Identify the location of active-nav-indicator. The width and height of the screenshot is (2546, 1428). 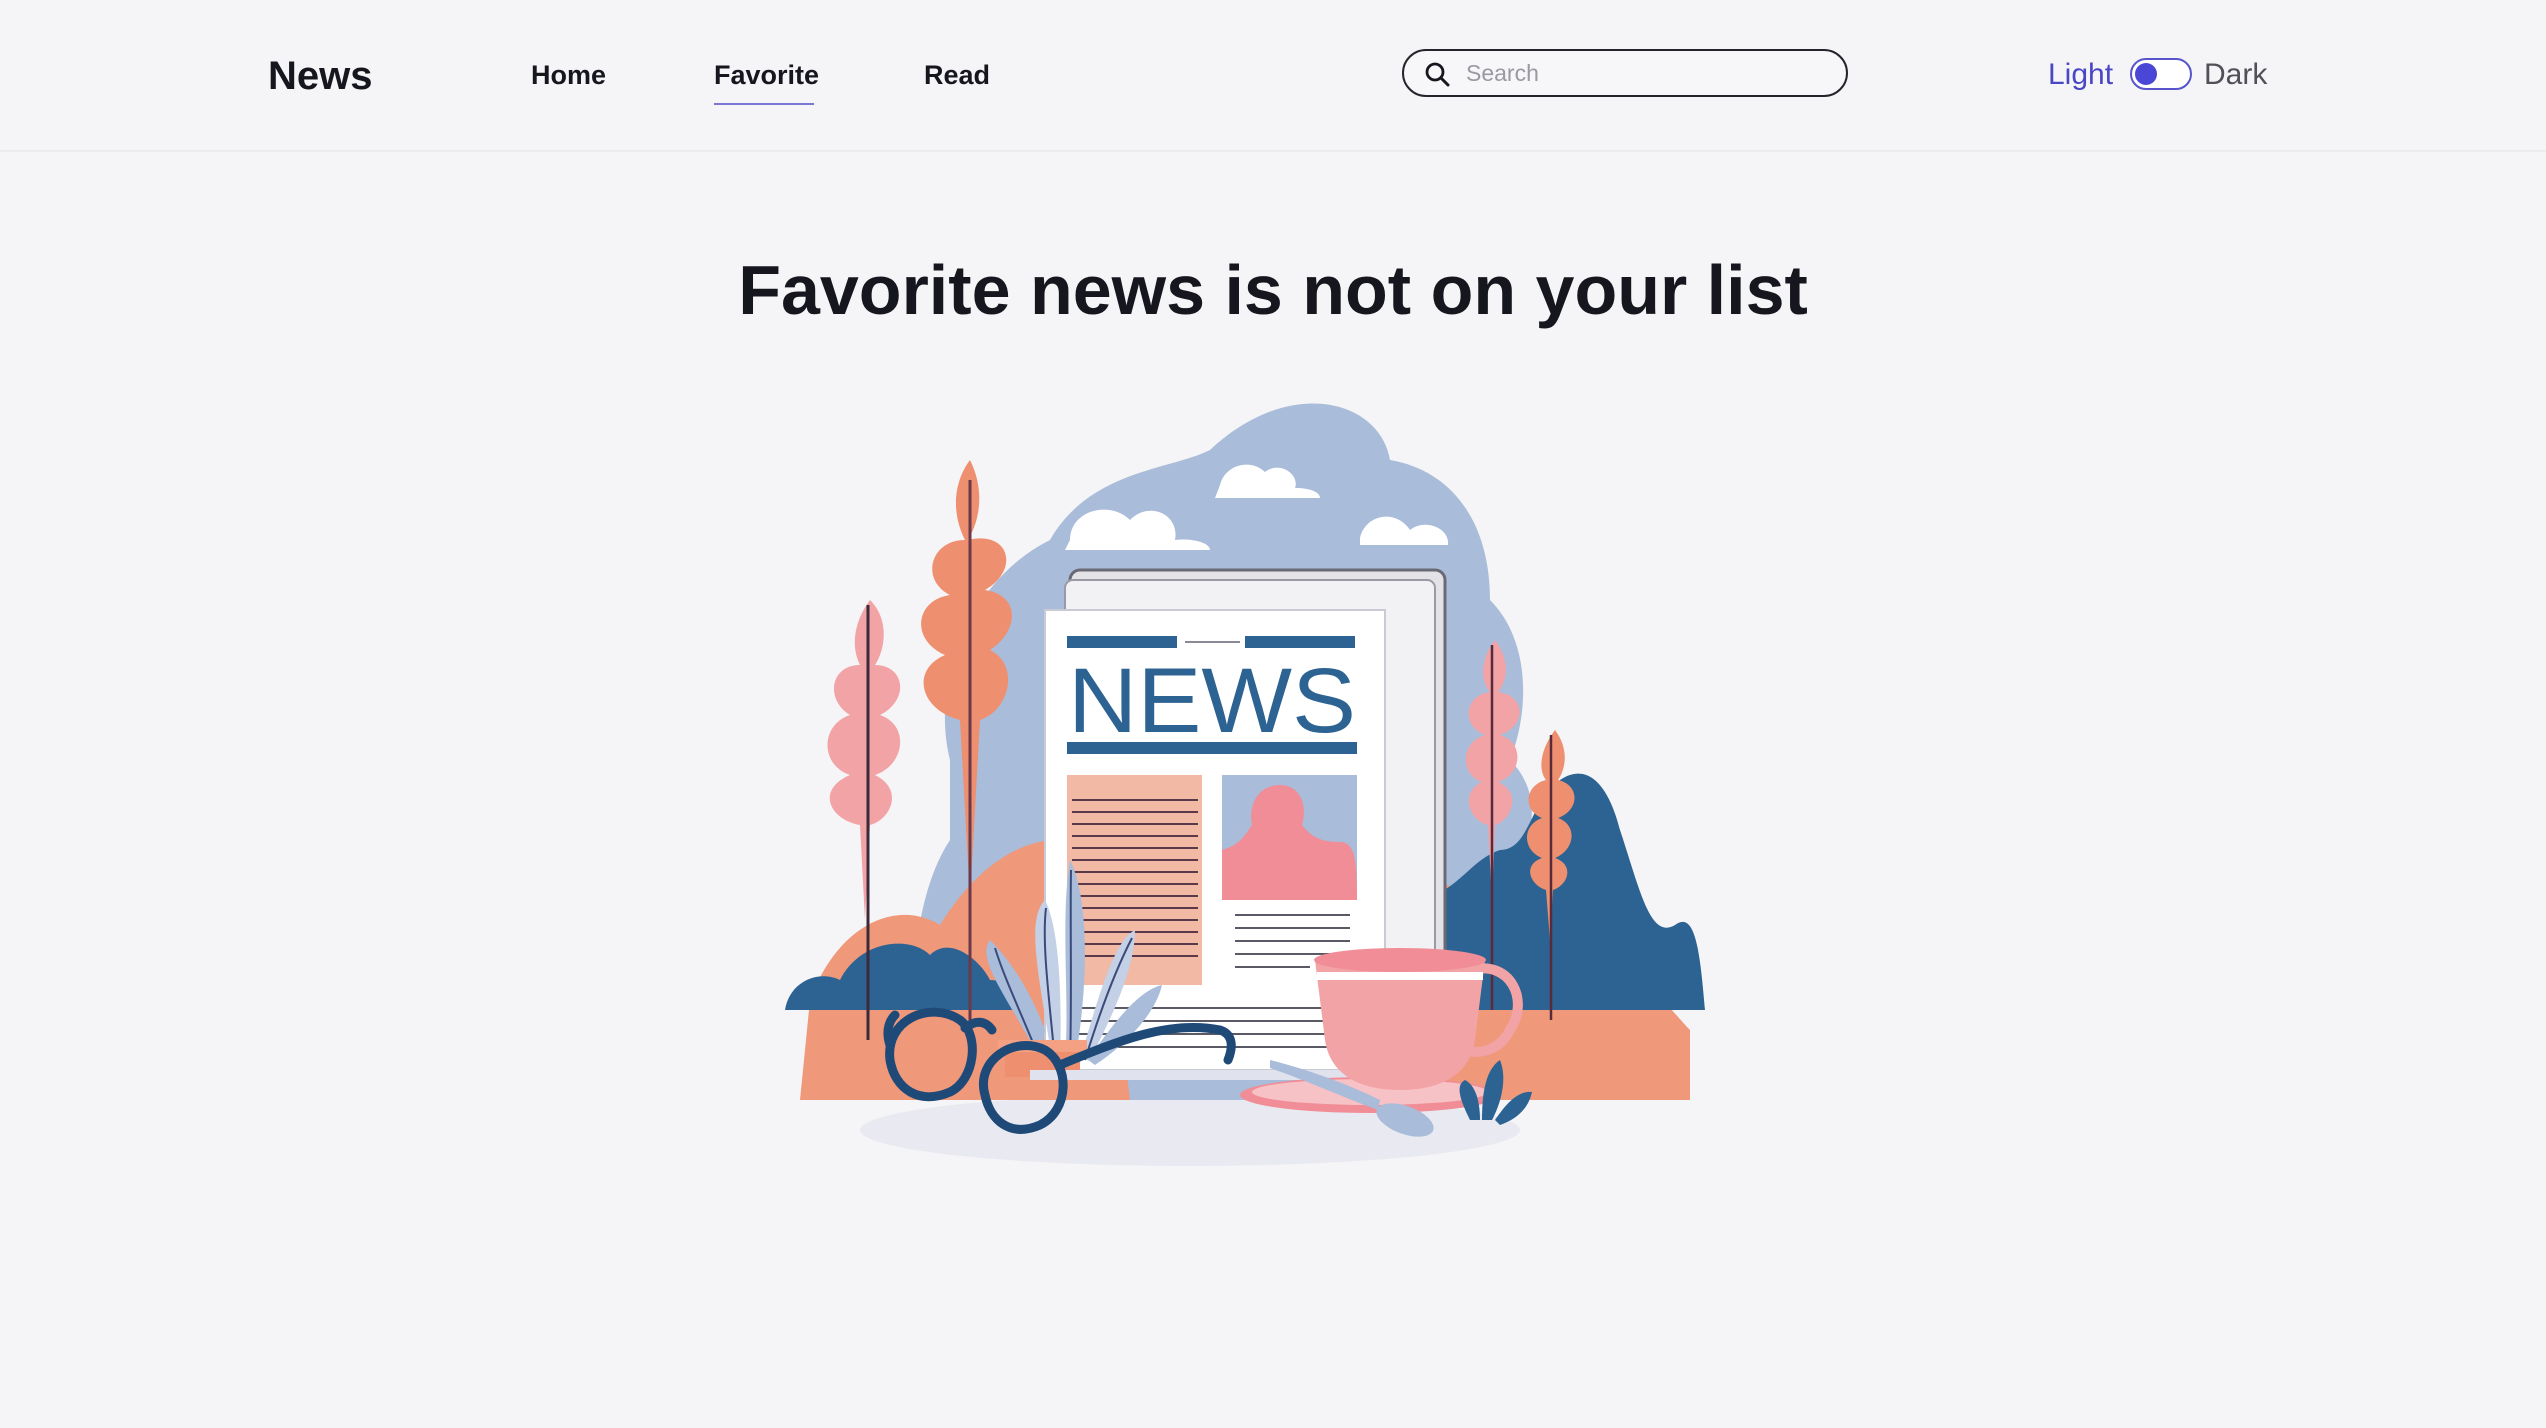
(764, 104).